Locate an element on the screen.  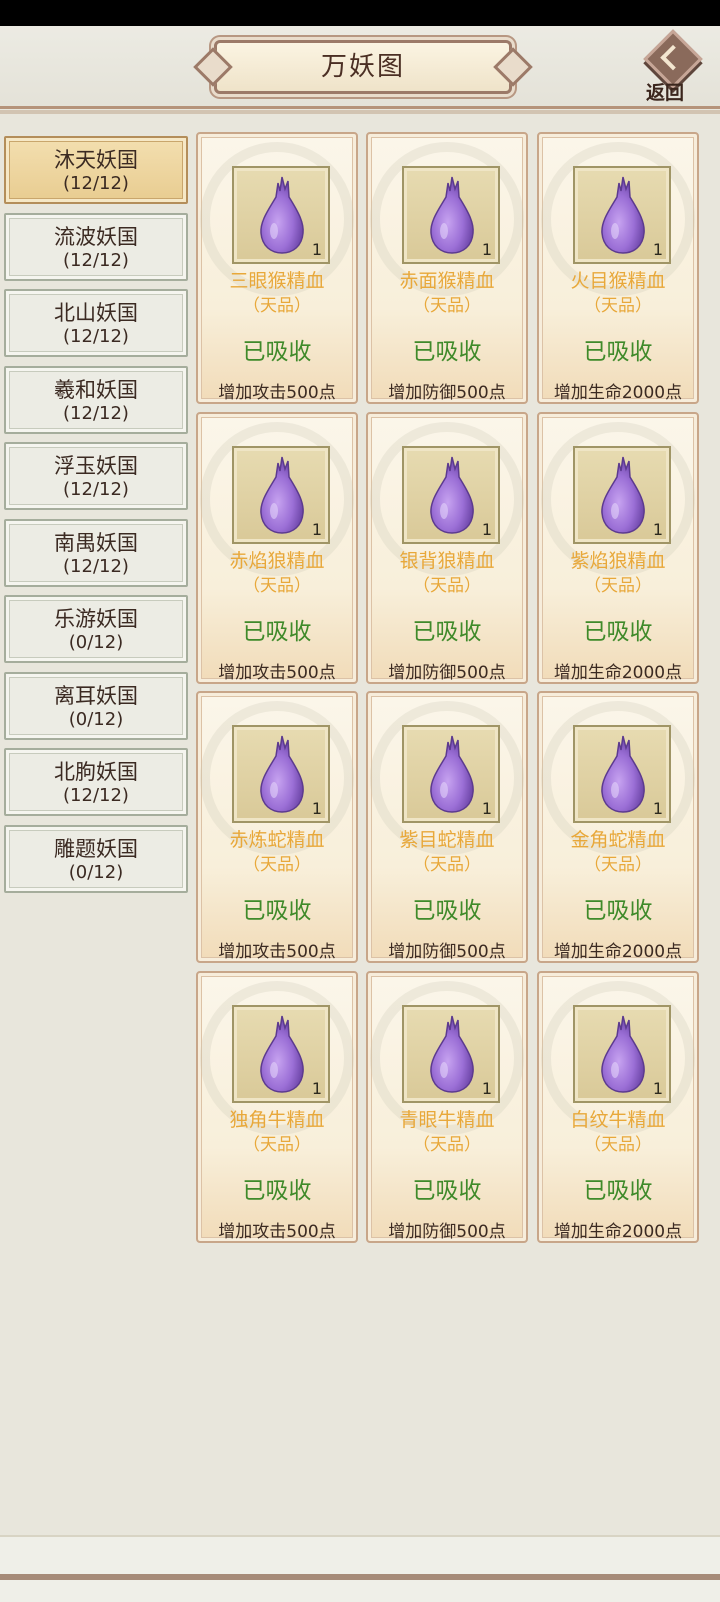
back-label: 返回 is located at coordinates (664, 93).